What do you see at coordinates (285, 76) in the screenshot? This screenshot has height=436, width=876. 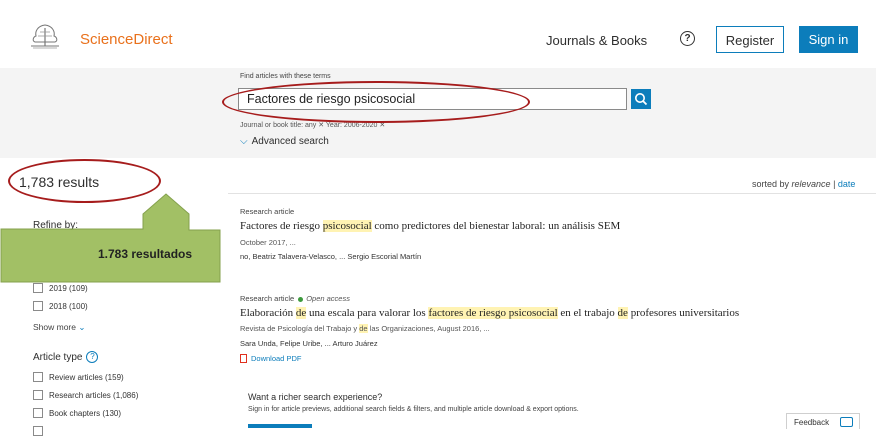 I see `find-terms-label: Find articles with these terms` at bounding box center [285, 76].